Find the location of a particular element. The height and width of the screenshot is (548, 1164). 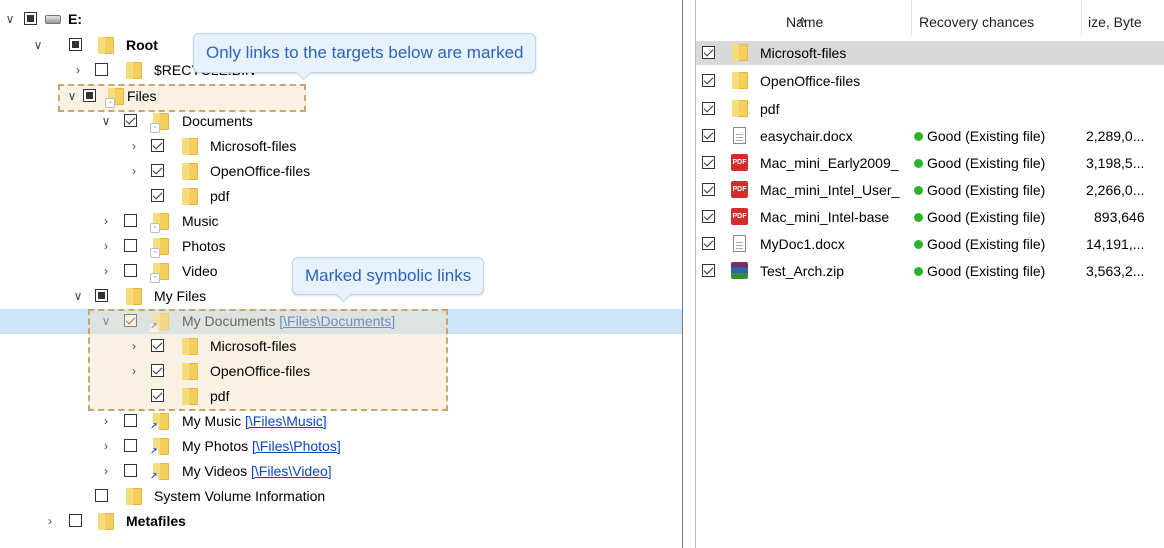

tree-node-documents: ∨ ◦ Documents is located at coordinates (341, 121).